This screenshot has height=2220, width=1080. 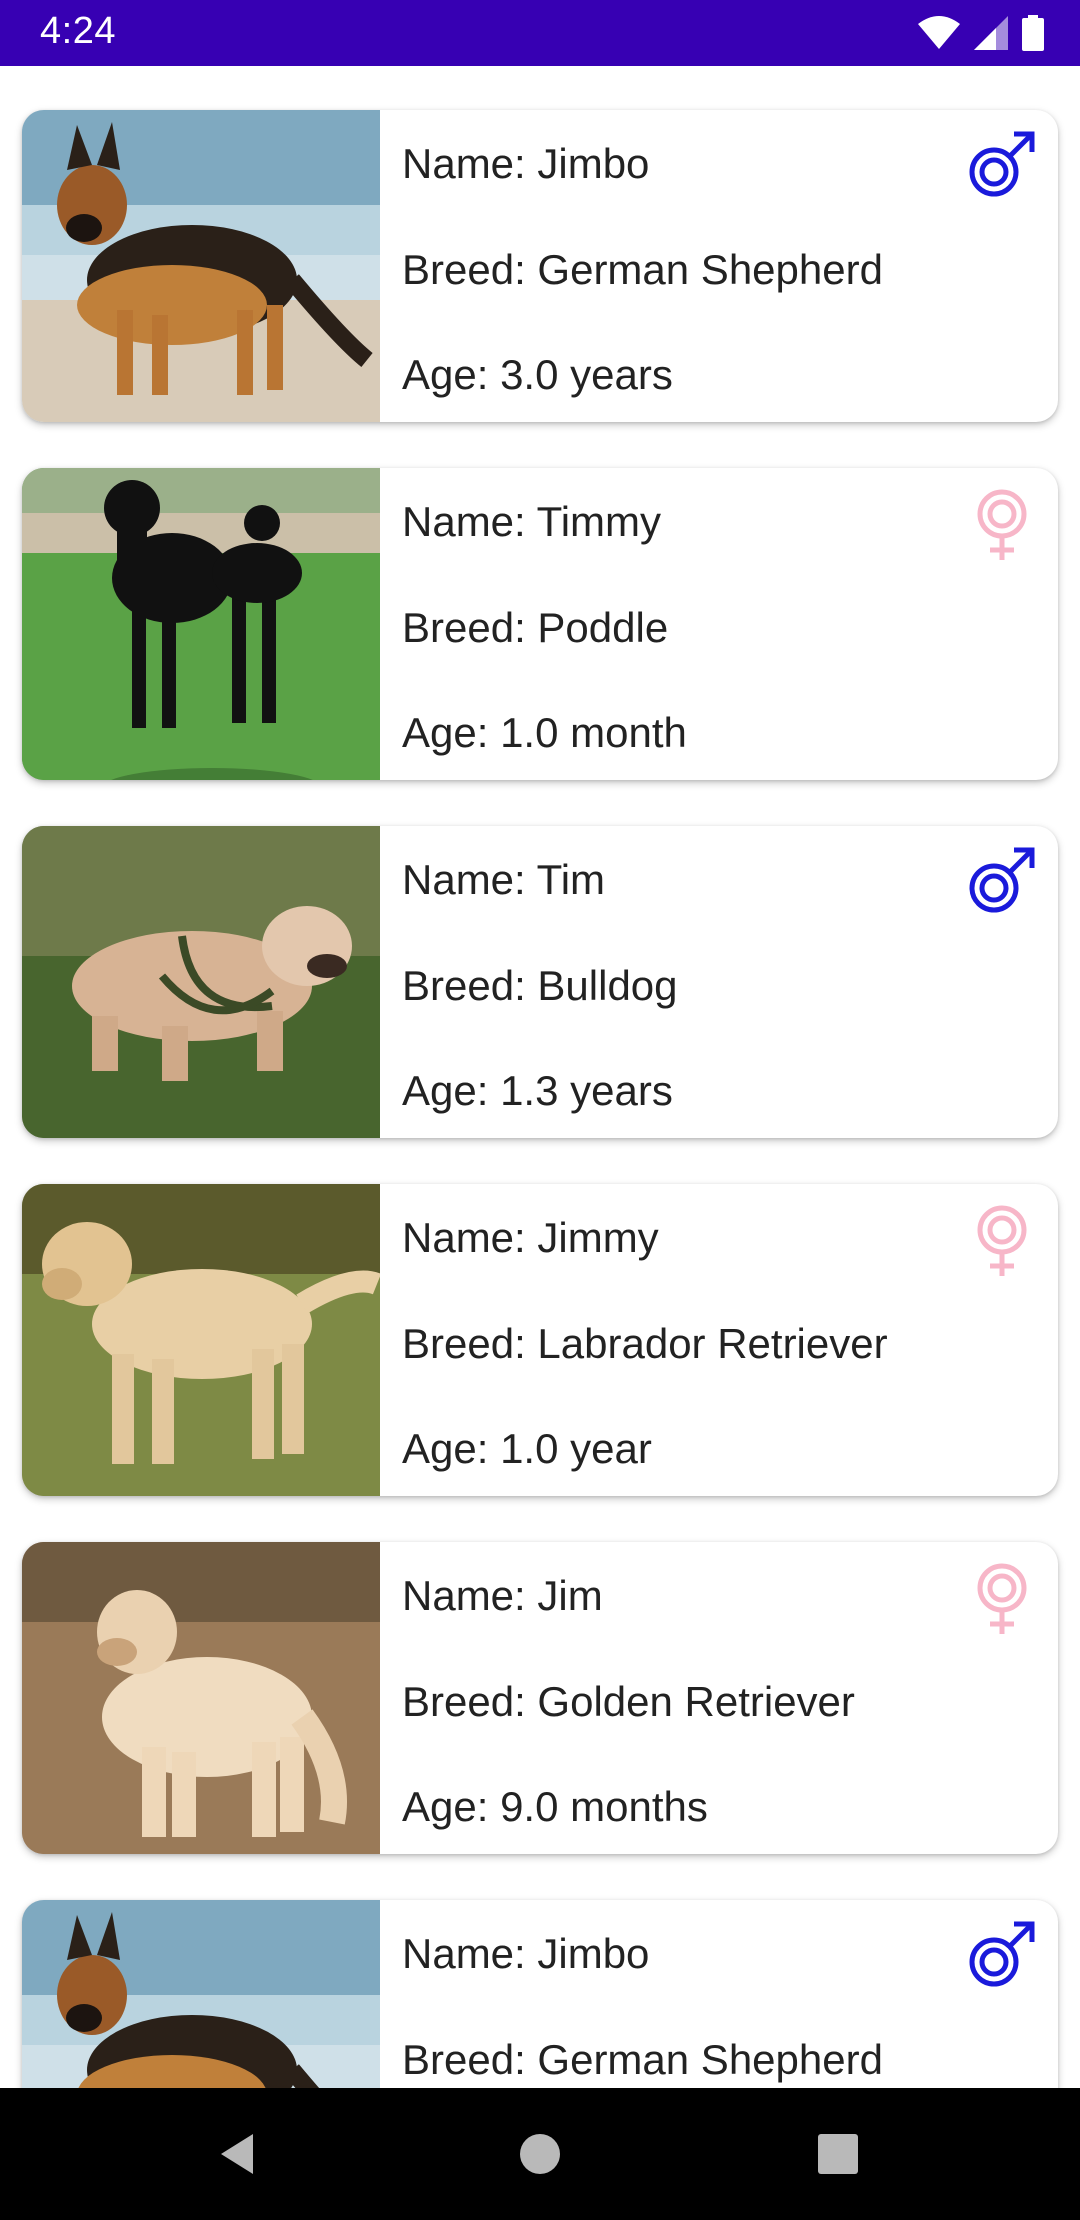 I want to click on dog-name: Name: Tim, so click(x=504, y=879).